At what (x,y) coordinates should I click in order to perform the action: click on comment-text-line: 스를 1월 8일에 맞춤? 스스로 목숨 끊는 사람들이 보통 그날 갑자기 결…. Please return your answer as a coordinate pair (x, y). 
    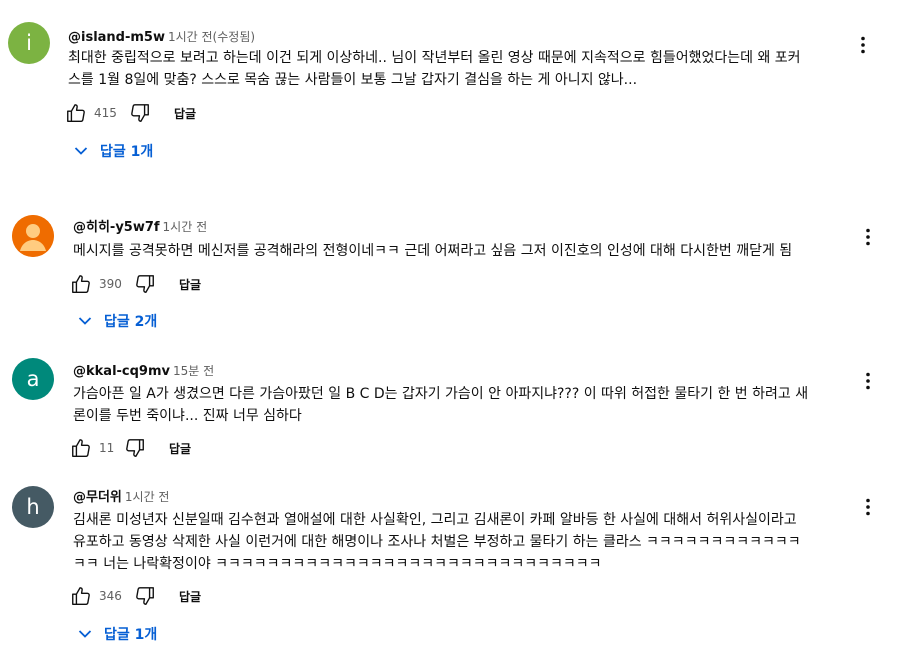
    Looking at the image, I should click on (353, 80).